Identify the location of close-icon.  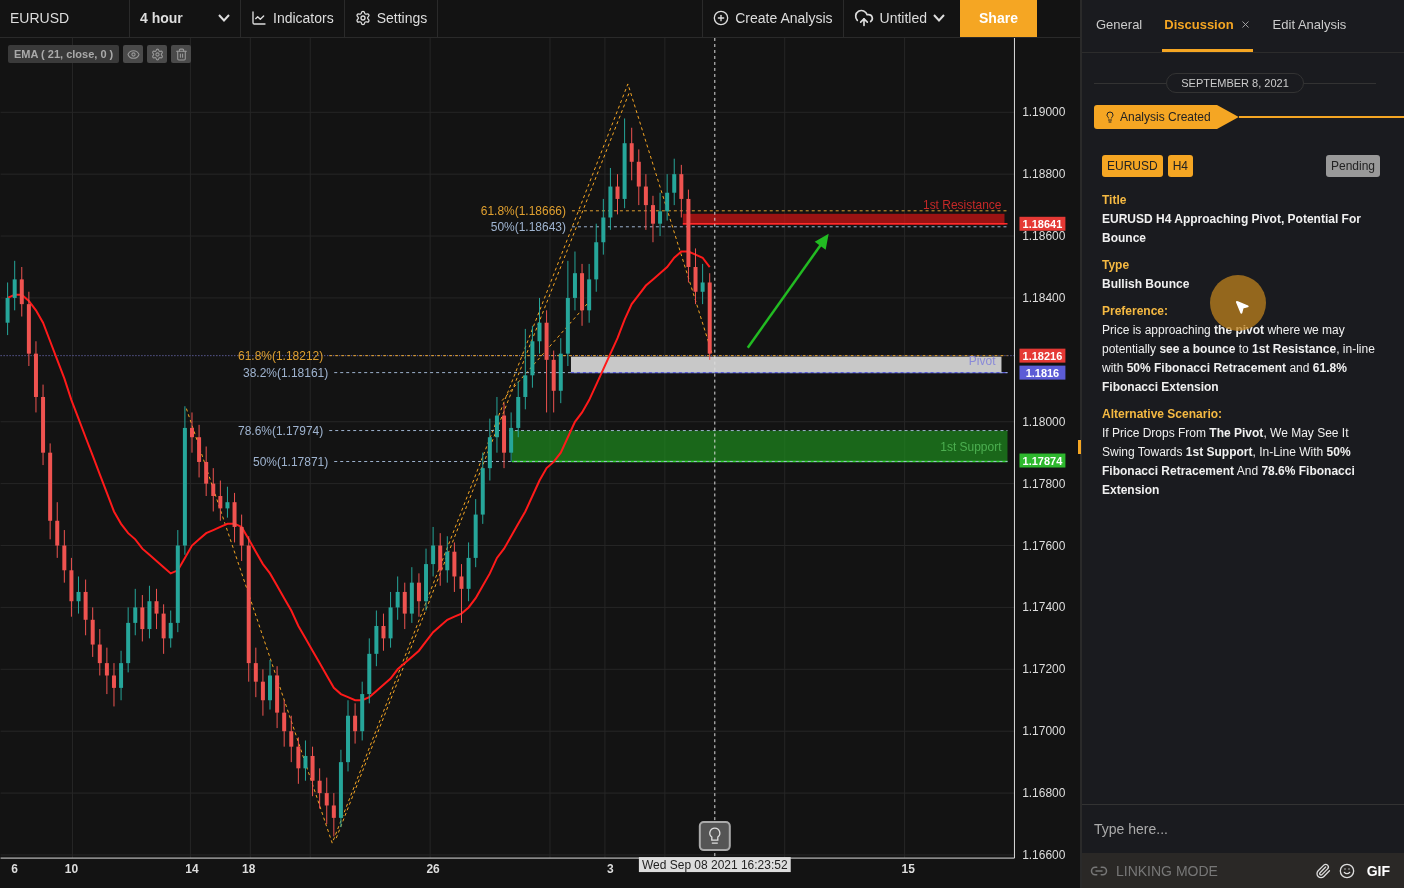
(1245, 24).